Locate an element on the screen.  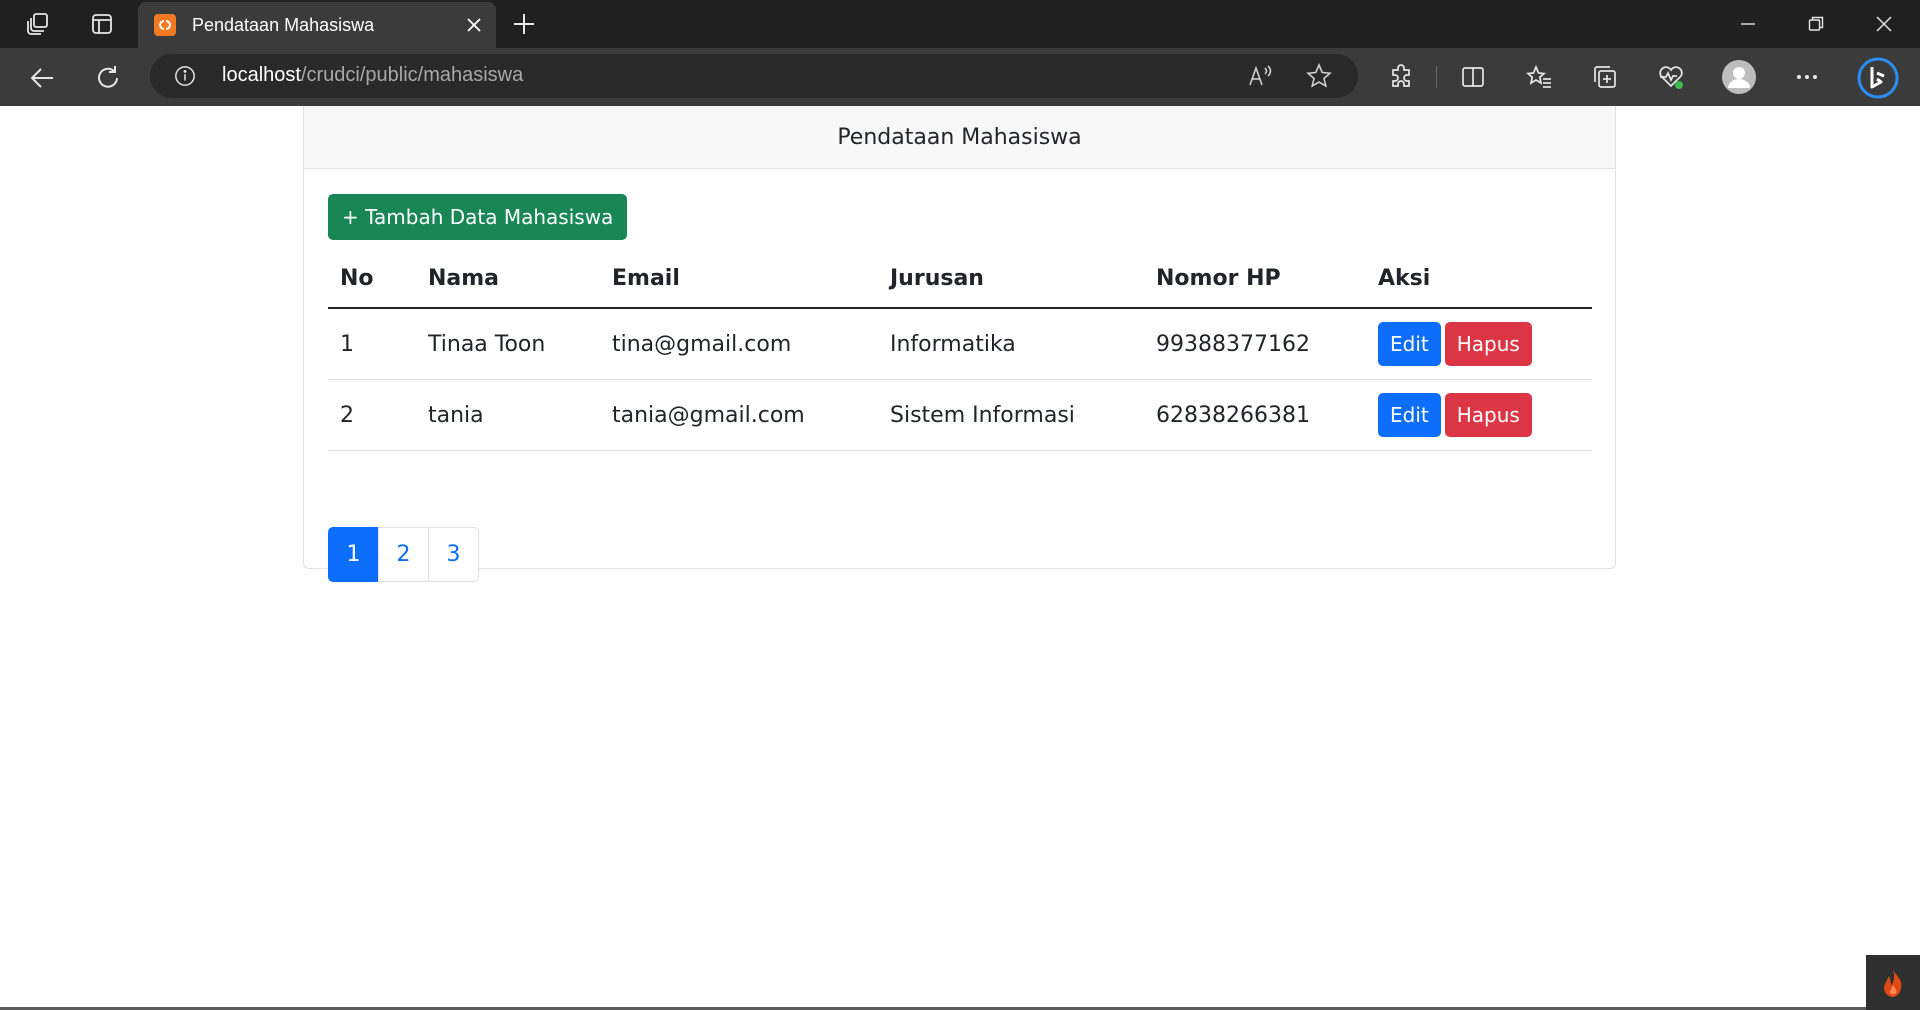
info-icon is located at coordinates (185, 76).